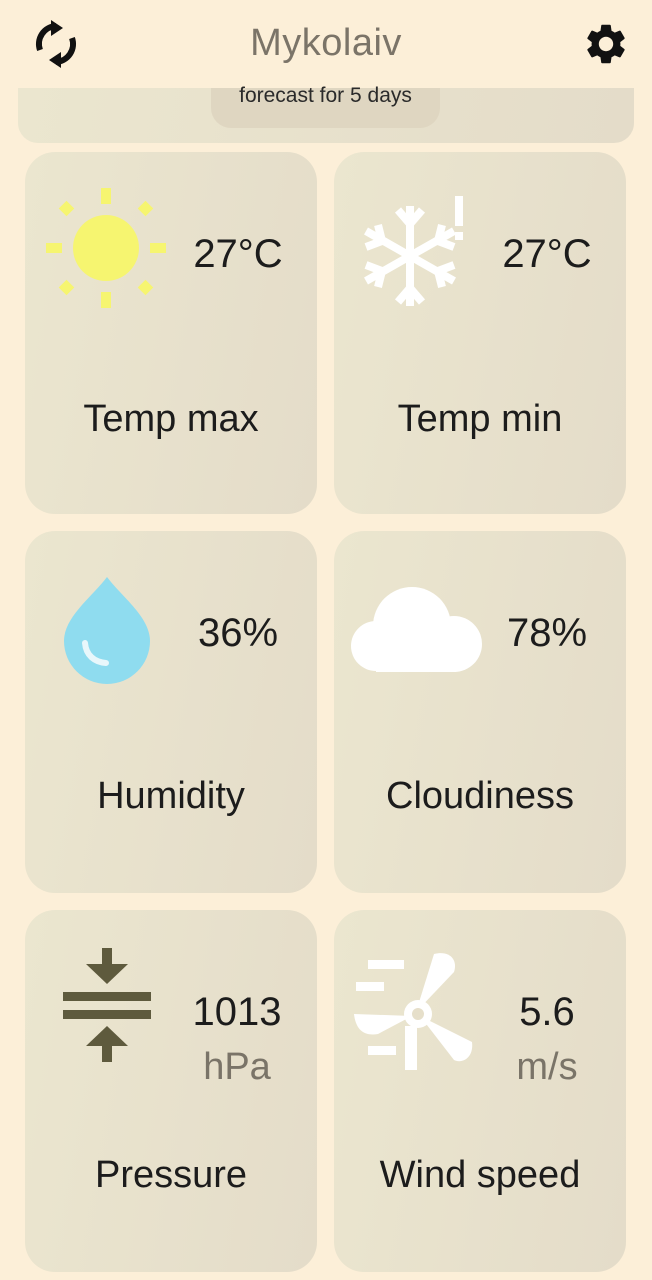 This screenshot has height=1280, width=652. I want to click on forecast-label: forecast for 5 days, so click(325, 95).